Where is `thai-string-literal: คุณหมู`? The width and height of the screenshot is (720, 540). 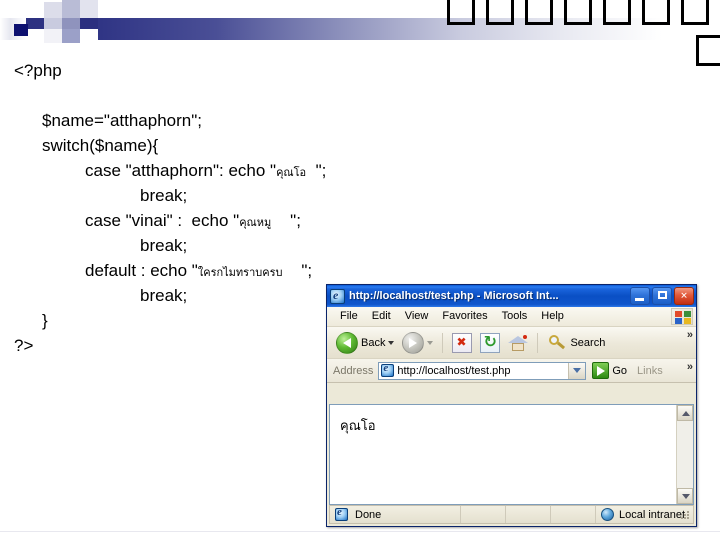 thai-string-literal: คุณหมู is located at coordinates (255, 223).